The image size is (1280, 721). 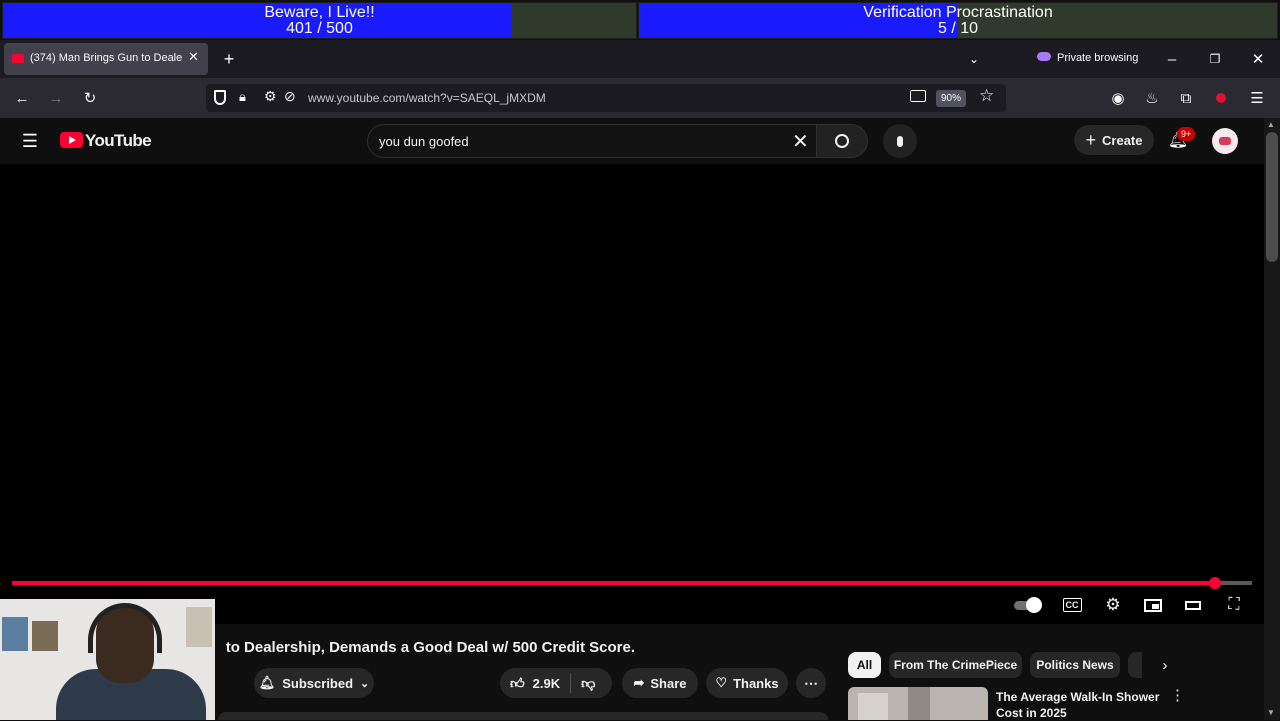 I want to click on tab-title: (374) Man Brings Gun to Dealer, so click(x=106, y=58).